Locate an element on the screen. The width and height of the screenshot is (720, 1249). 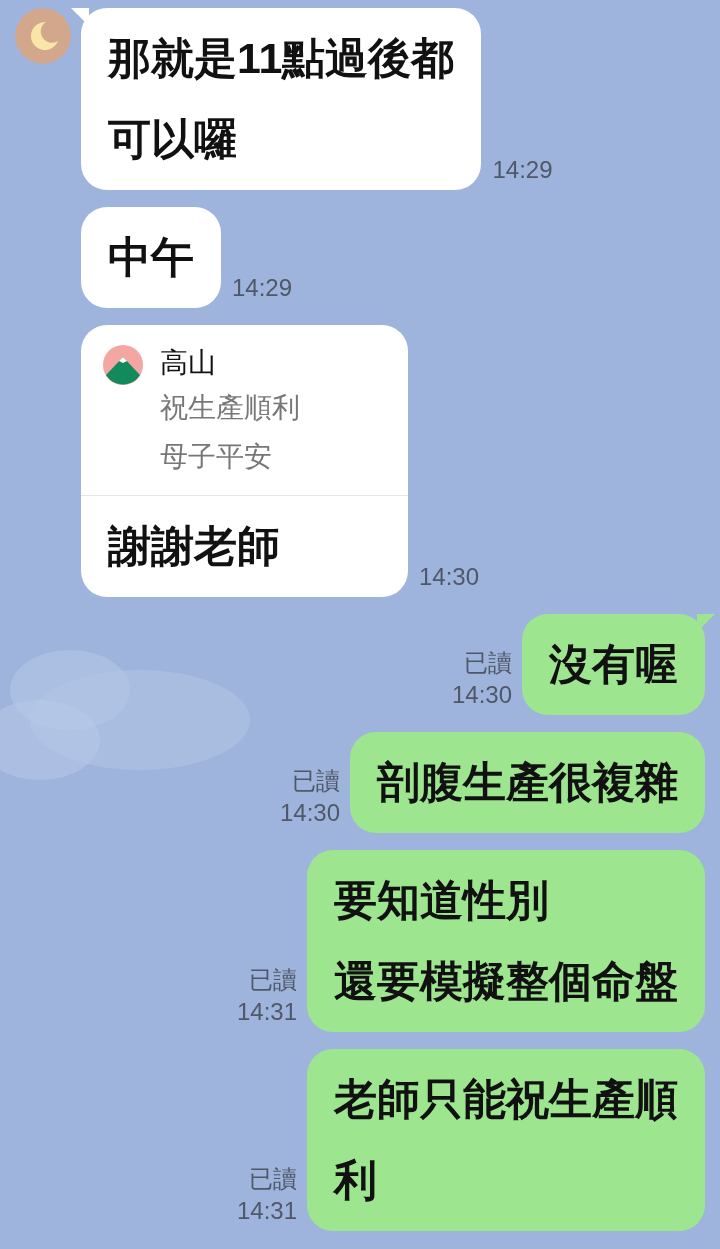
message-line: 老師只能祝生產順 is located at coordinates (506, 1099).